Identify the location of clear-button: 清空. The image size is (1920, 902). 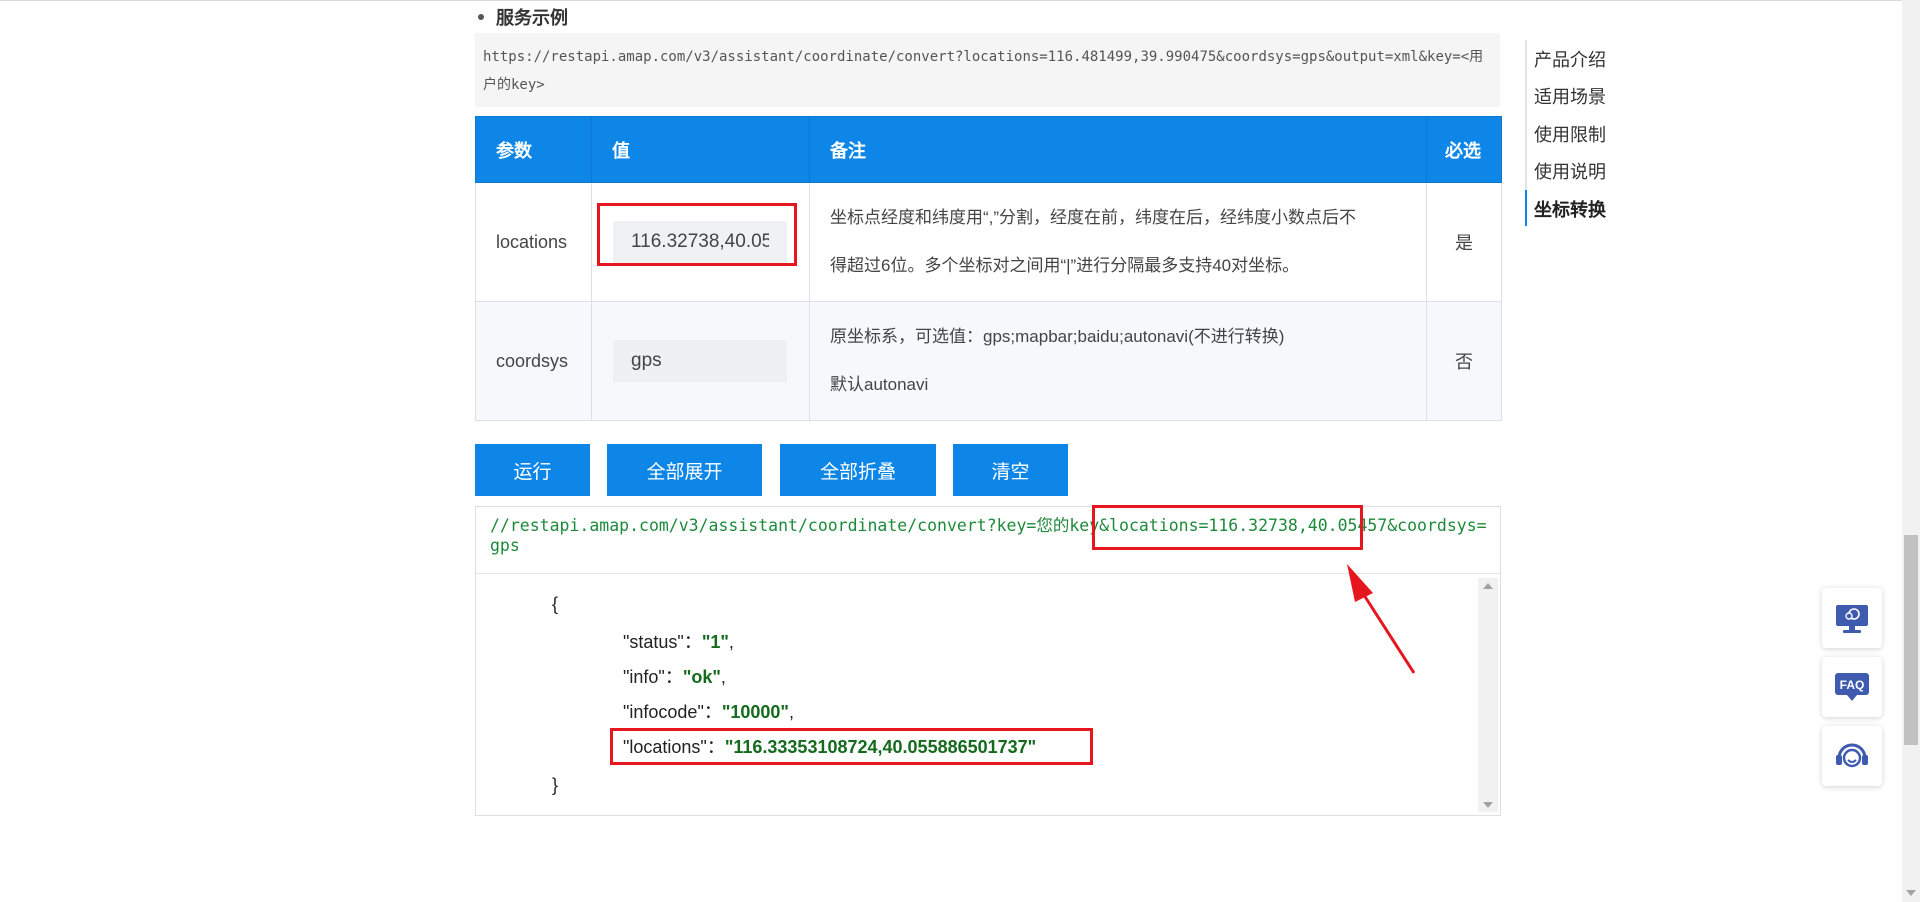
(1010, 470).